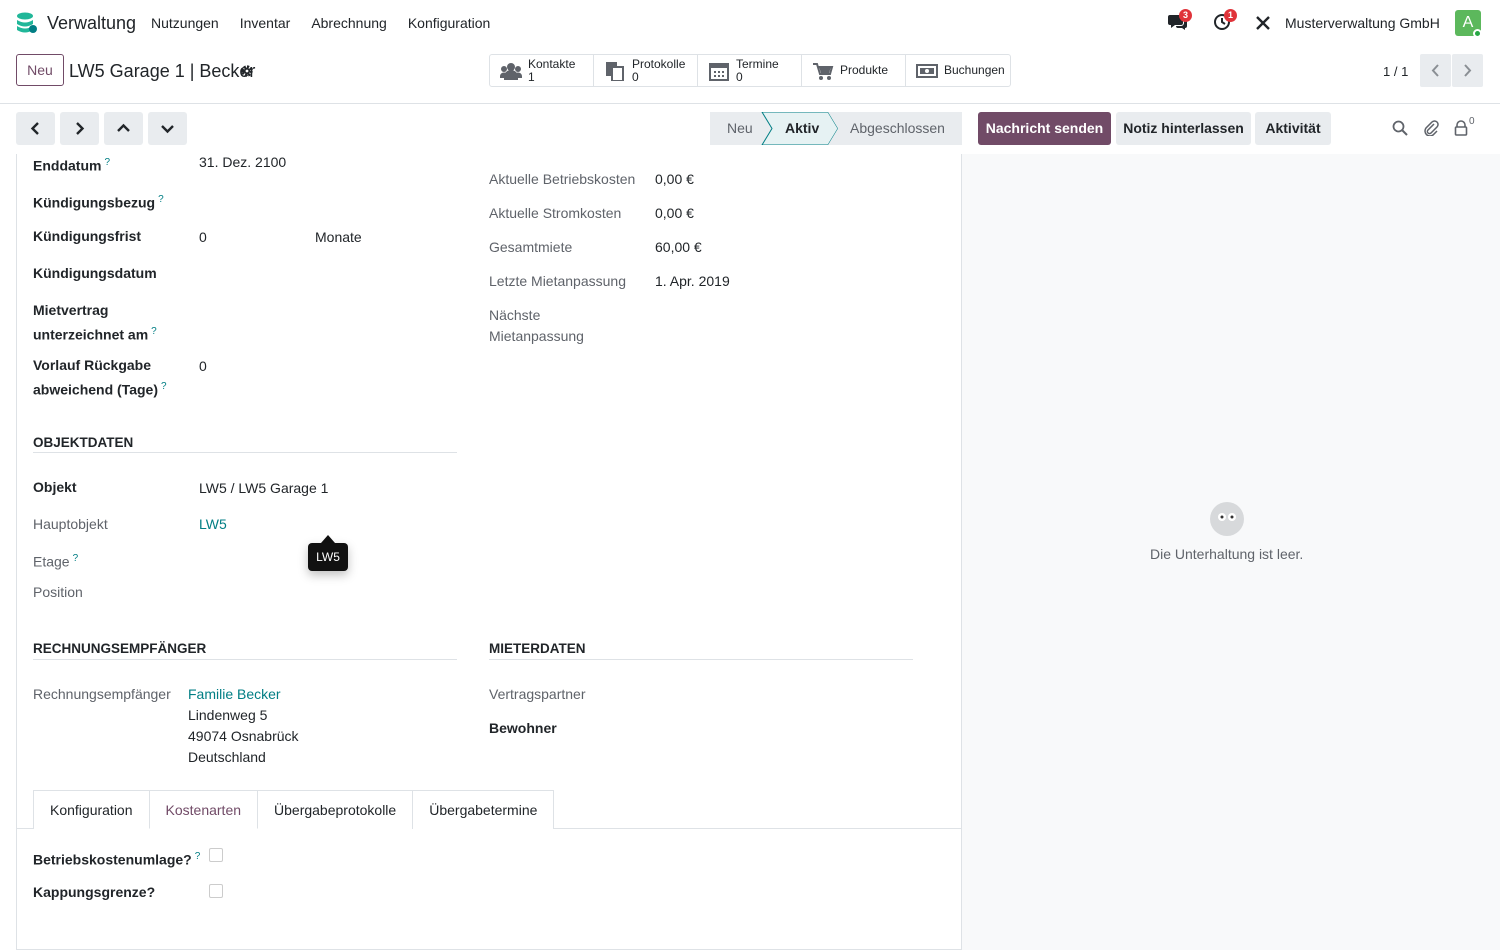 The image size is (1500, 950). What do you see at coordinates (91, 809) in the screenshot?
I see `tab-konfiguration: Konfiguration` at bounding box center [91, 809].